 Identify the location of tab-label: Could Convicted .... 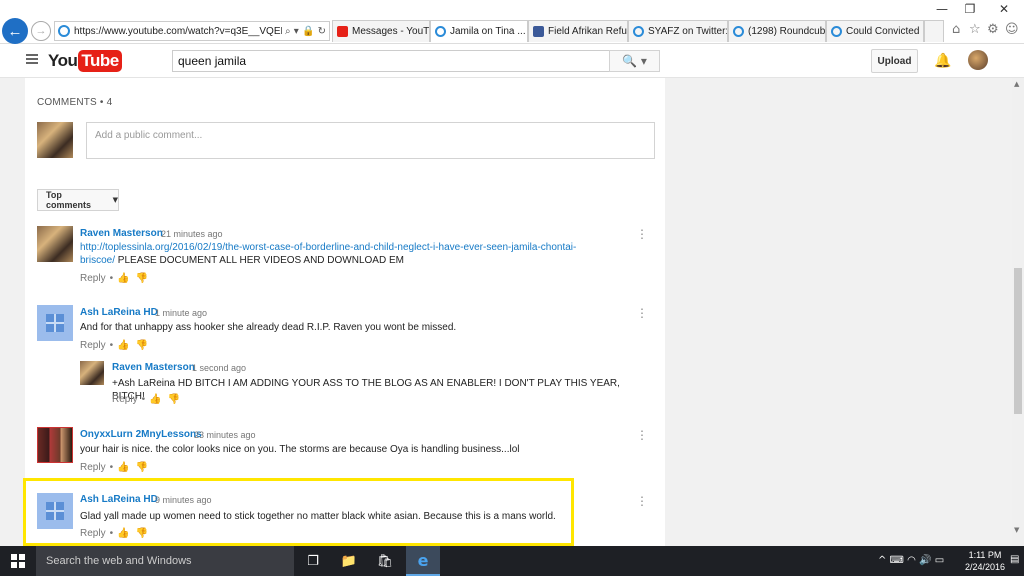
(885, 31).